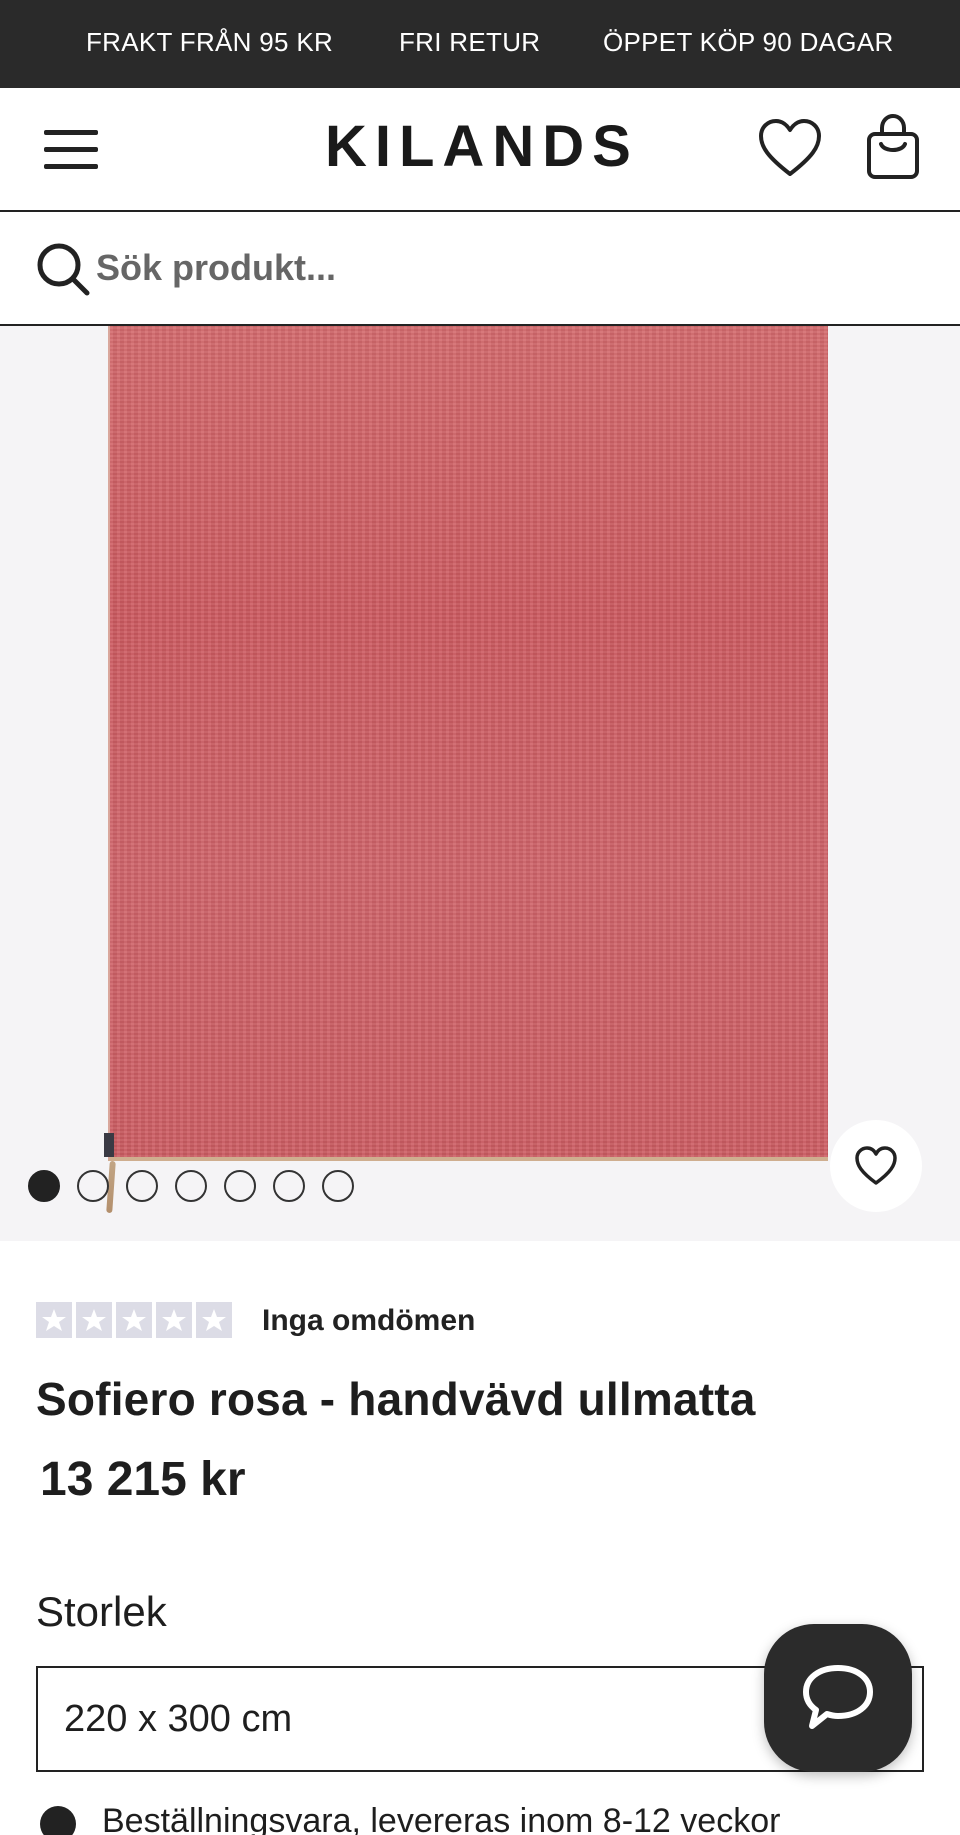 The width and height of the screenshot is (960, 1835). What do you see at coordinates (71, 150) in the screenshot?
I see `hamburger-menu-icon` at bounding box center [71, 150].